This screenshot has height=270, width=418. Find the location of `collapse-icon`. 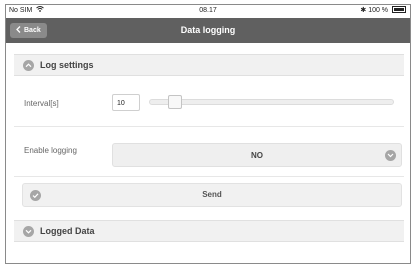

collapse-icon is located at coordinates (28, 65).